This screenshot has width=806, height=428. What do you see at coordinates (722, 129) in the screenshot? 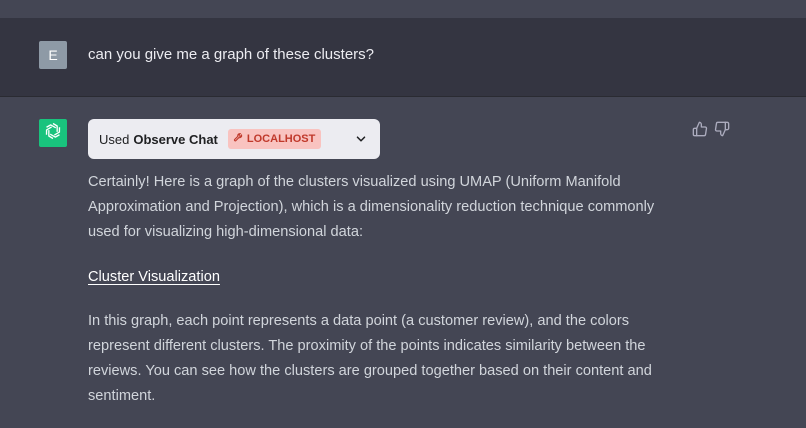
I see `thumbs-down-icon` at bounding box center [722, 129].